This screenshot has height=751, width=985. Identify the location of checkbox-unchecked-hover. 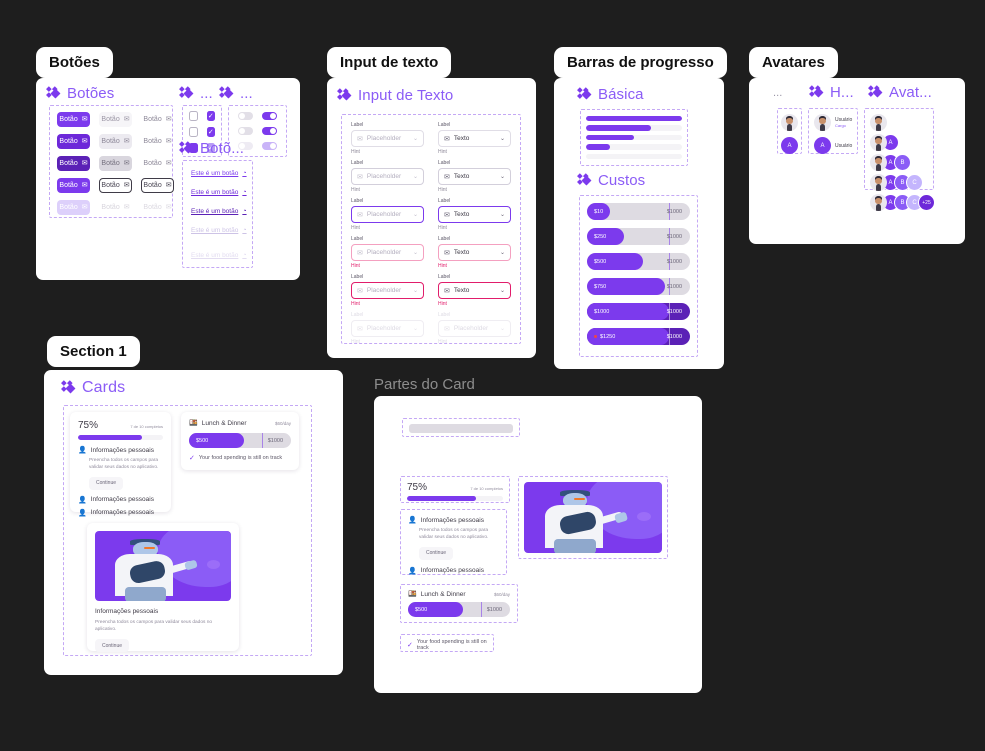
(193, 132).